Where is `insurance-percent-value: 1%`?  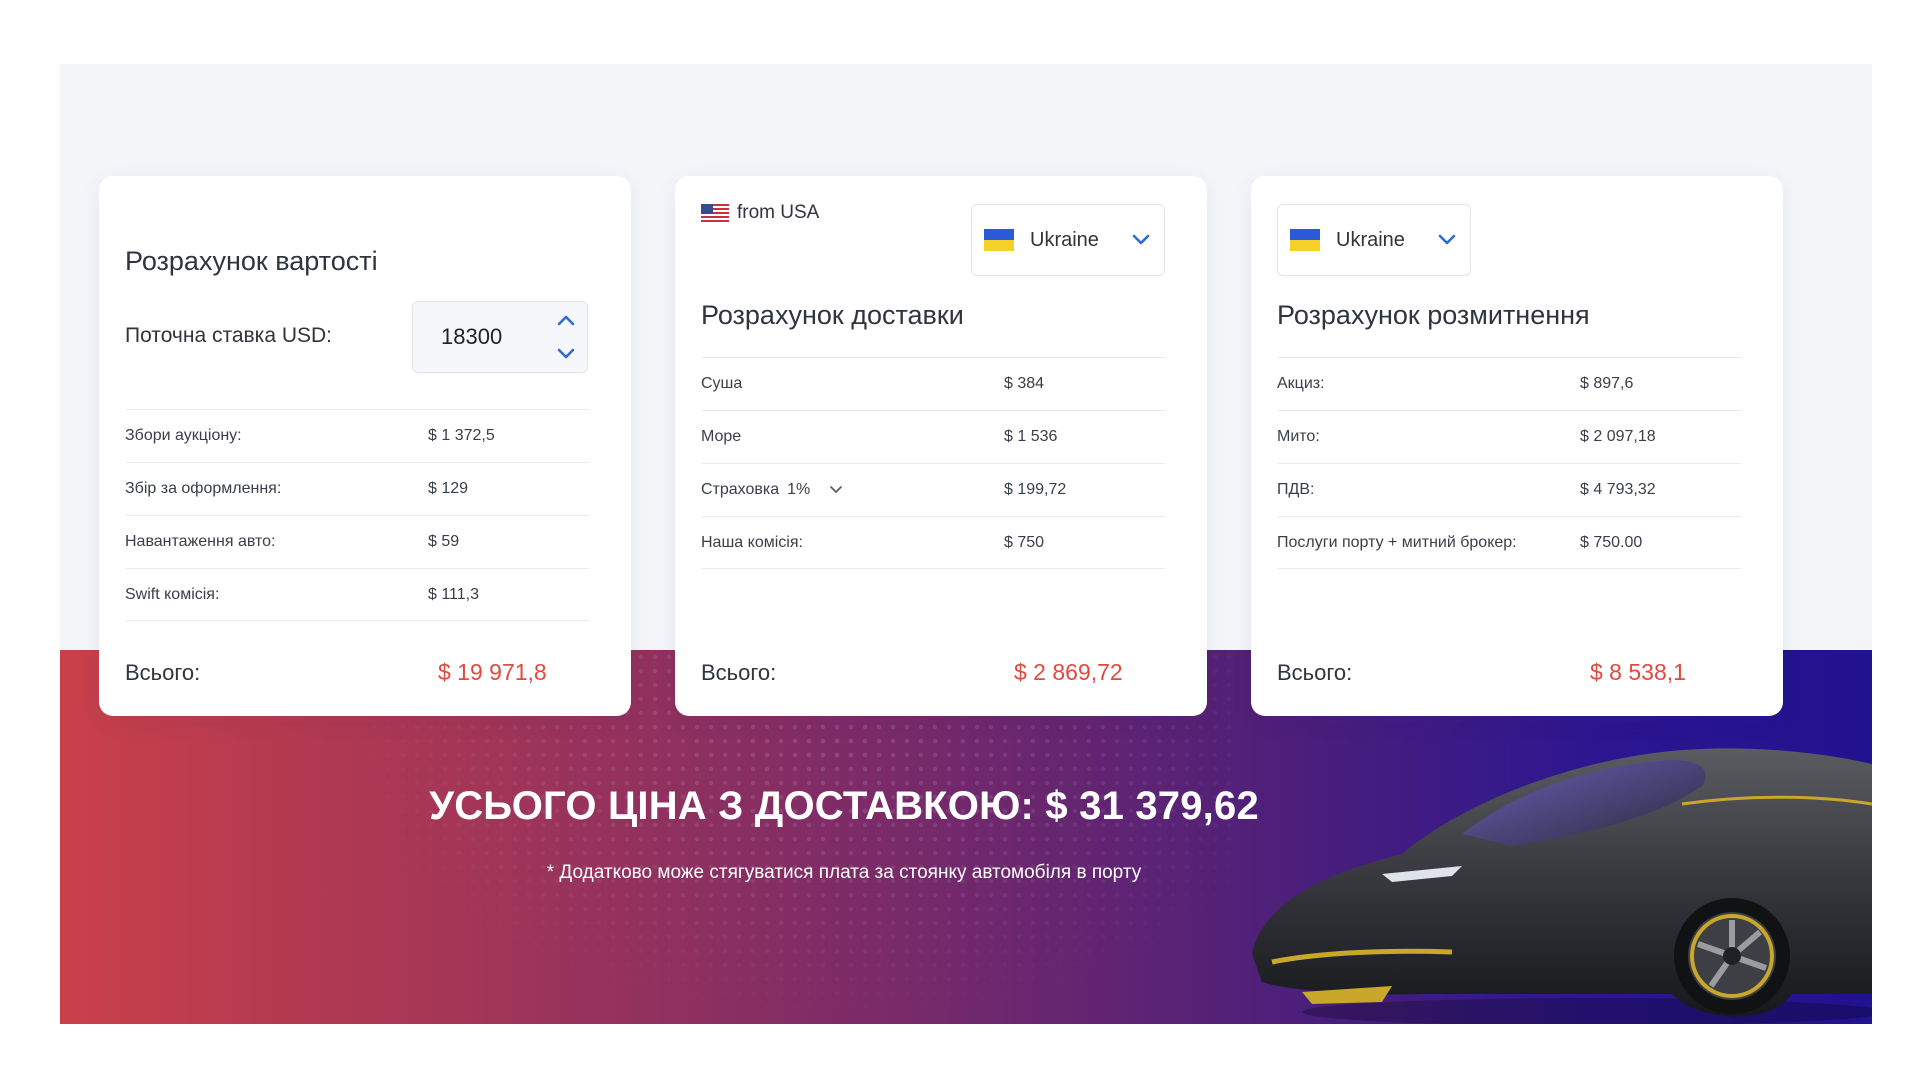 insurance-percent-value: 1% is located at coordinates (799, 489).